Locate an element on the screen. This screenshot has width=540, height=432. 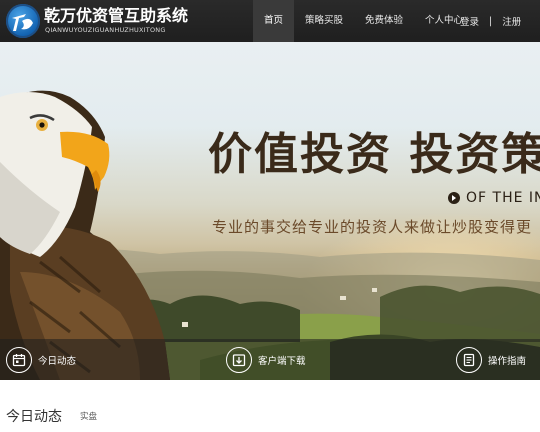
nav-item-home: 首页 is located at coordinates (274, 21).